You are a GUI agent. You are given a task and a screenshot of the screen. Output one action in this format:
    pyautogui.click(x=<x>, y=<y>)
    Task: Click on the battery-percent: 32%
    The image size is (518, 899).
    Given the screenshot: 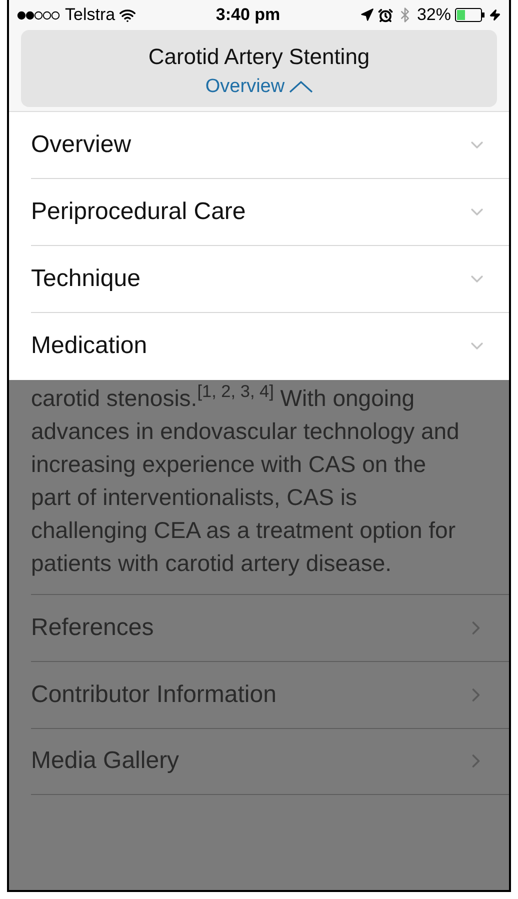 What is the action you would take?
    pyautogui.click(x=433, y=15)
    